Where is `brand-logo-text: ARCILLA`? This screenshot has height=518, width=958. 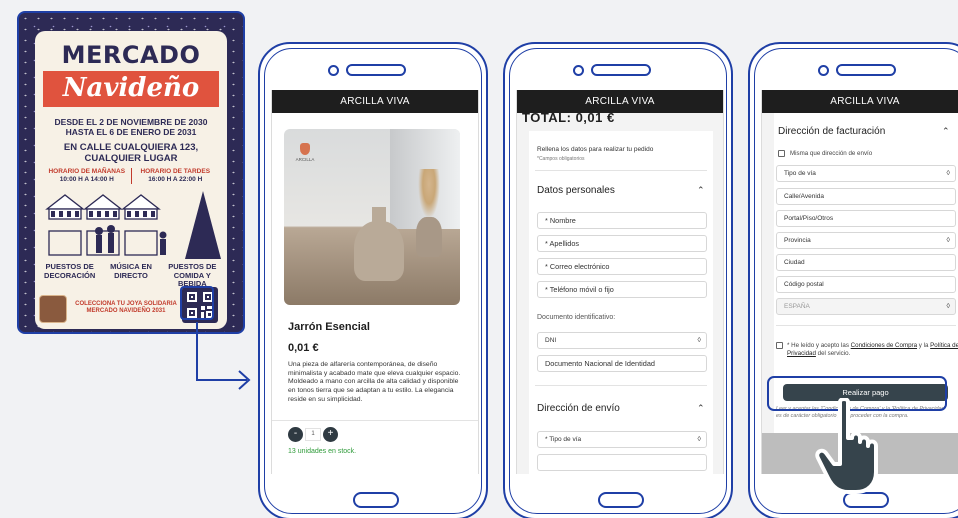
brand-logo-text: ARCILLA is located at coordinates (305, 159).